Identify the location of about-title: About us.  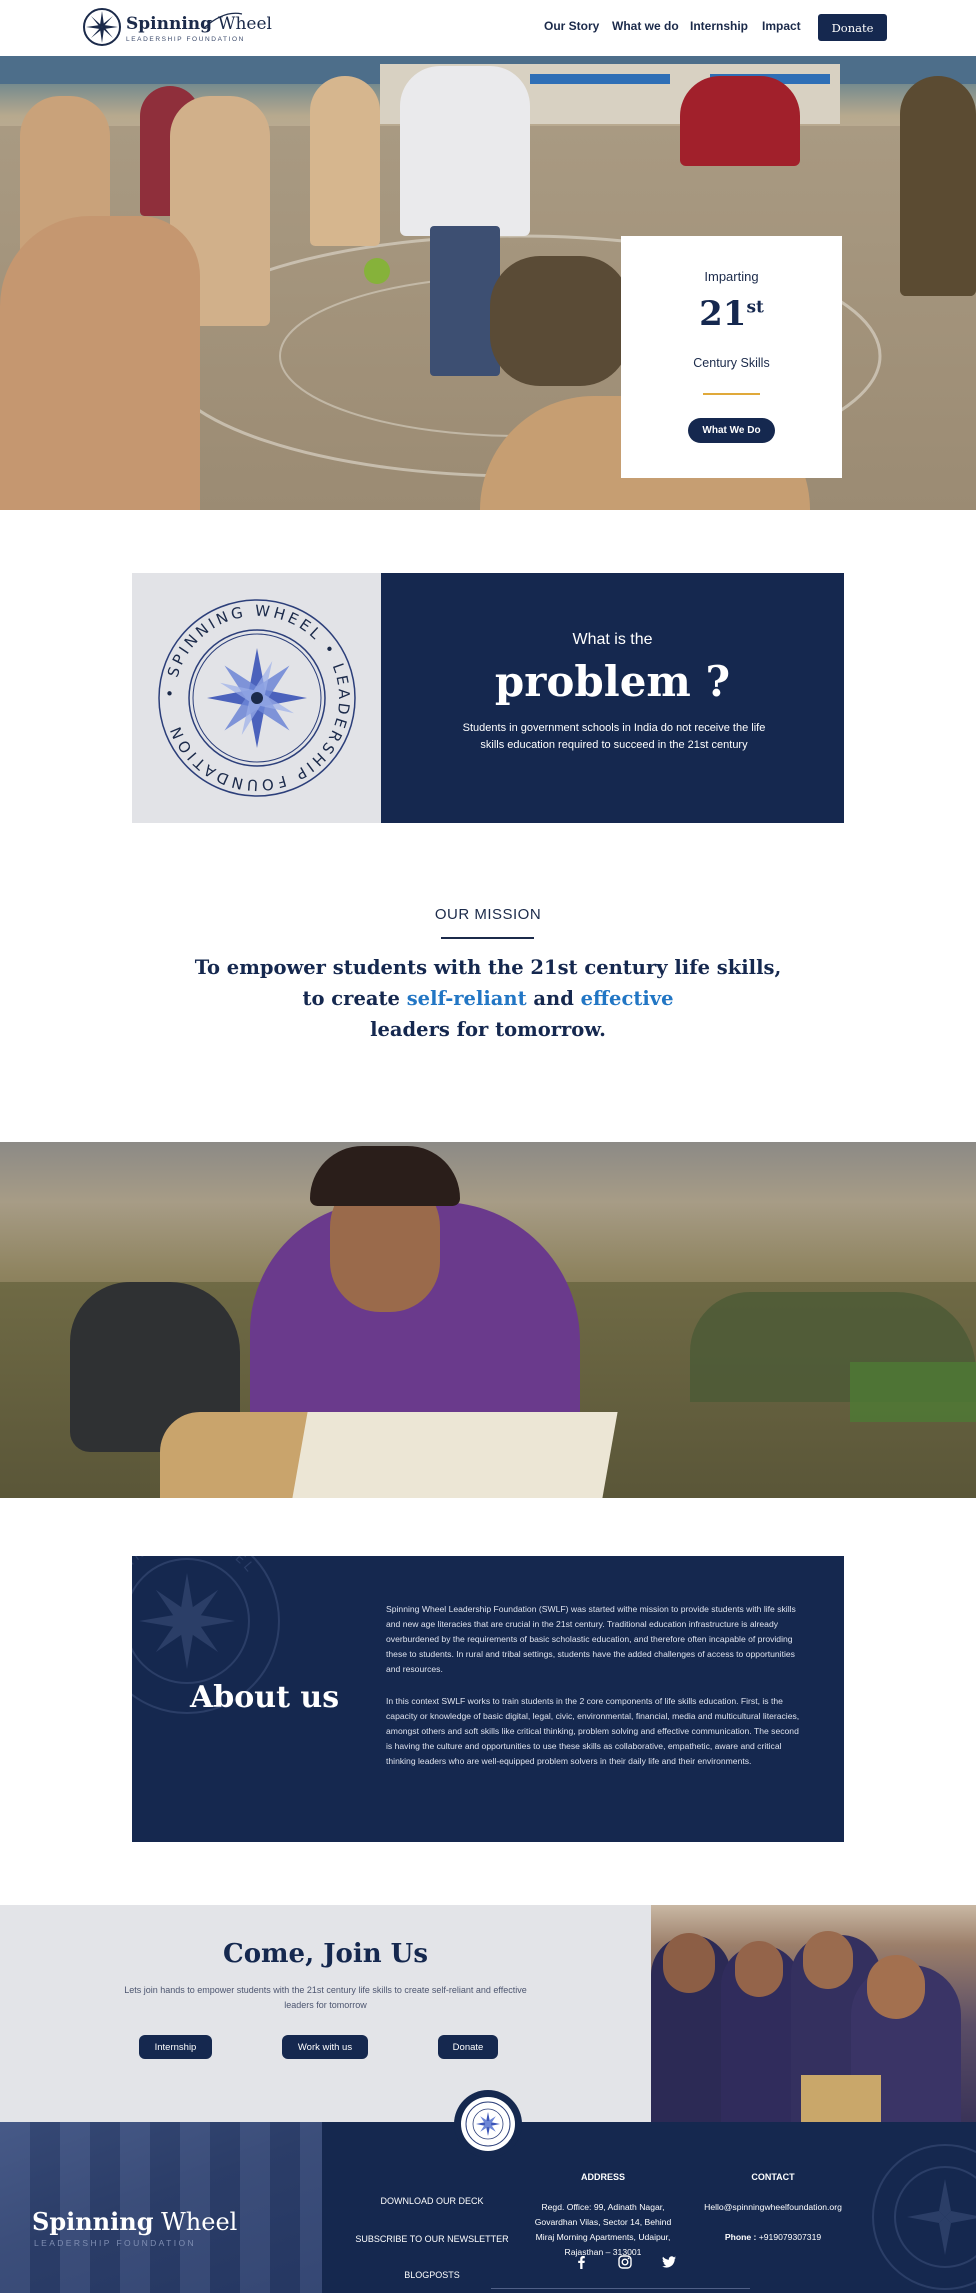
(265, 1697).